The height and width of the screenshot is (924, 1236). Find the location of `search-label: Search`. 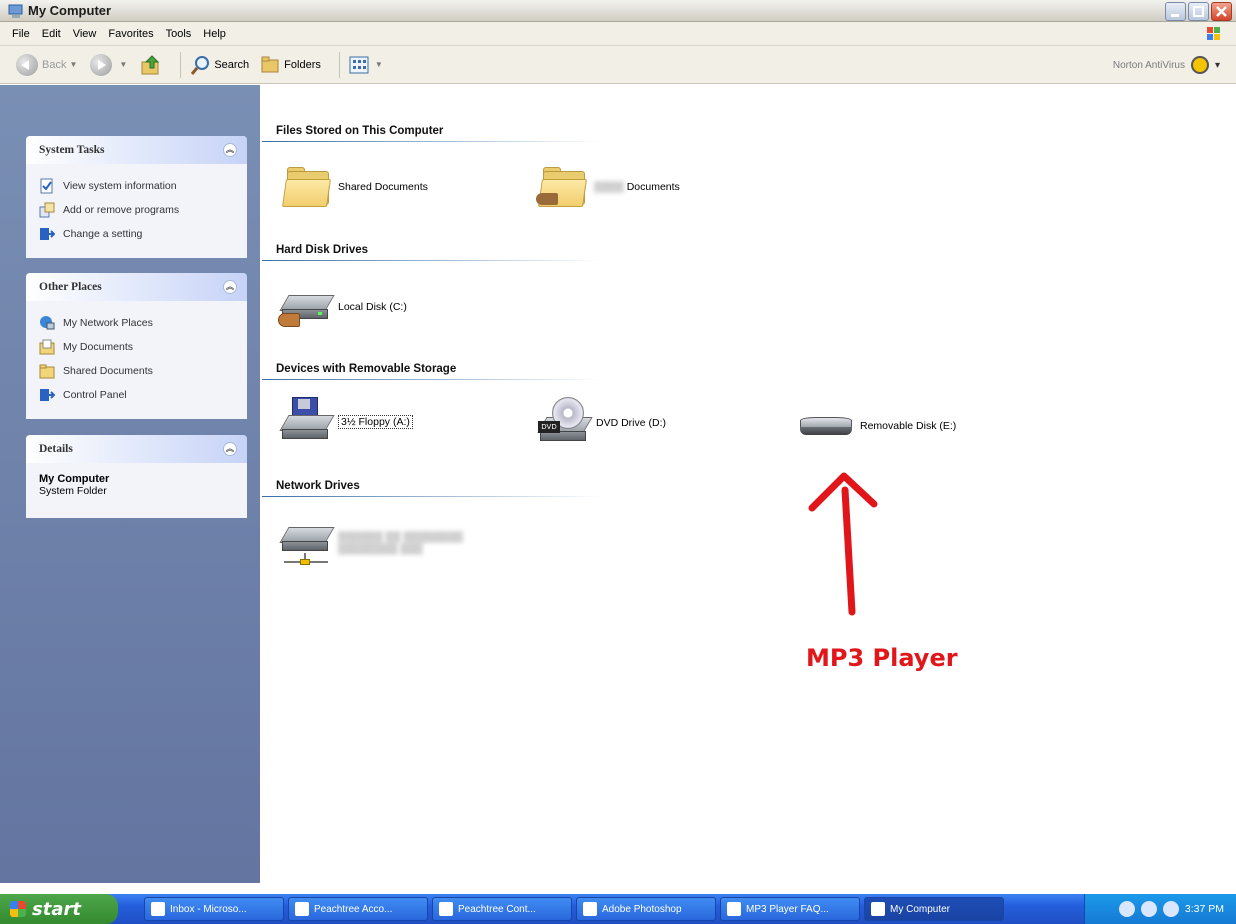

search-label: Search is located at coordinates (232, 64).